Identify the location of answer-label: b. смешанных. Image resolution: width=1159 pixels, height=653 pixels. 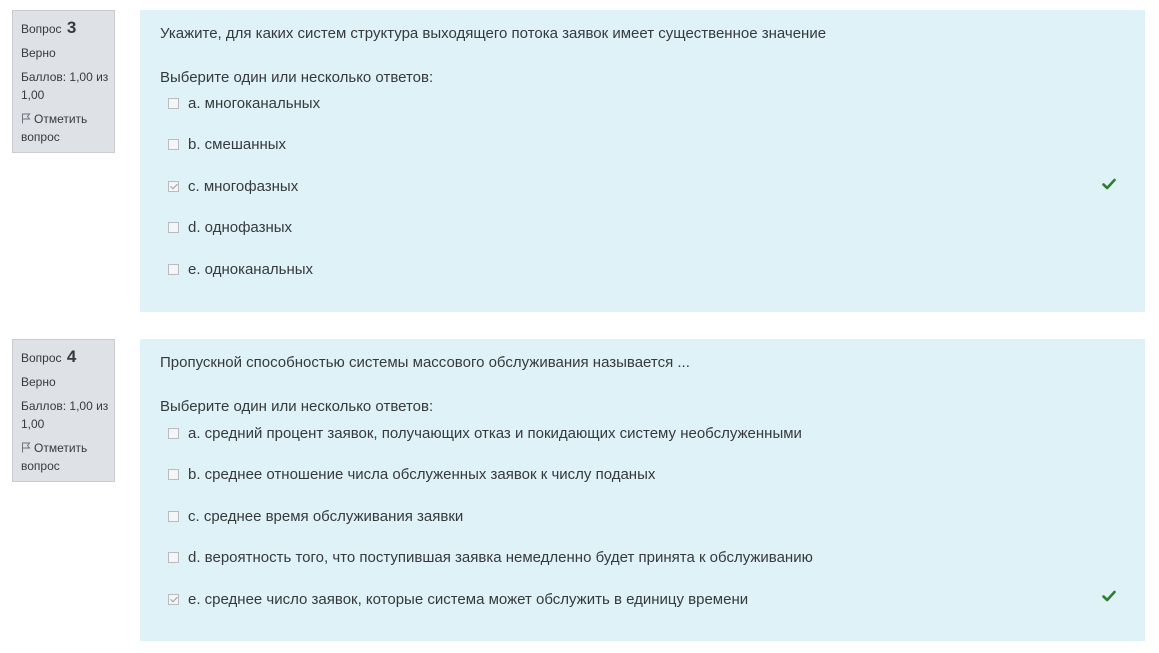
(237, 144).